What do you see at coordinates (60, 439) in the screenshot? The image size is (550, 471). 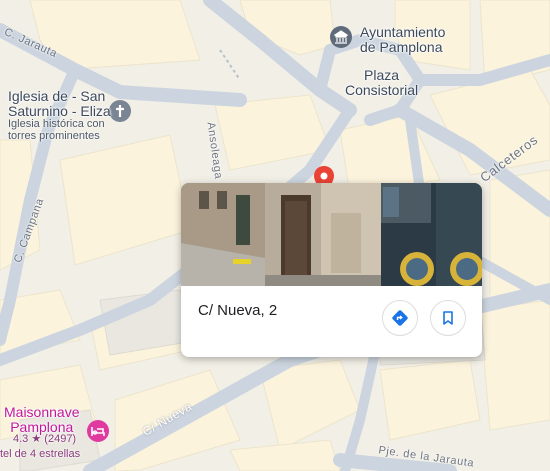 I see `hotel-review-count: (2497)` at bounding box center [60, 439].